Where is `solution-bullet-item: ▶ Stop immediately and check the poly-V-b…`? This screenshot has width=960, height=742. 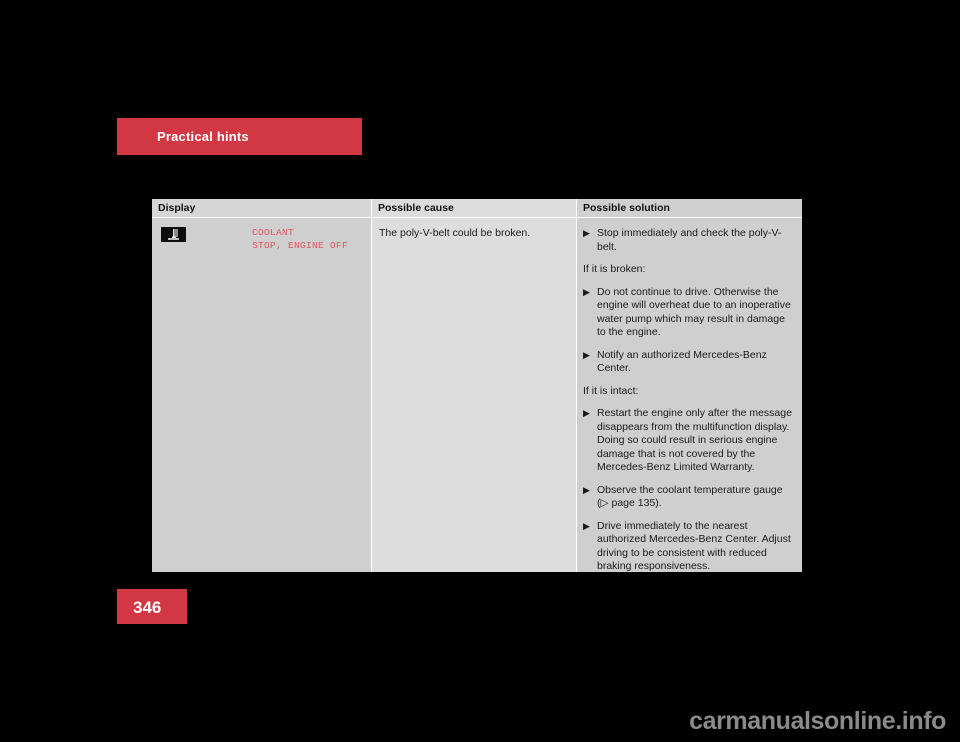
solution-bullet-item: ▶ Stop immediately and check the poly-V-b… is located at coordinates (688, 240).